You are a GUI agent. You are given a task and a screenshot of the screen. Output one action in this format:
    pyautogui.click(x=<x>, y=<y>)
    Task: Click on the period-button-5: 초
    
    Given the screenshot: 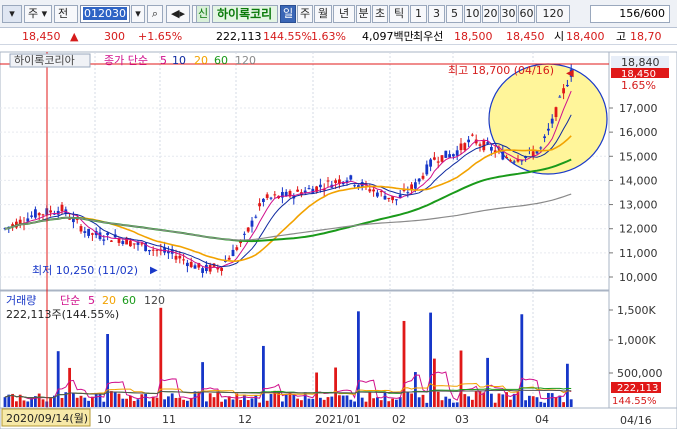 What is the action you would take?
    pyautogui.click(x=380, y=14)
    